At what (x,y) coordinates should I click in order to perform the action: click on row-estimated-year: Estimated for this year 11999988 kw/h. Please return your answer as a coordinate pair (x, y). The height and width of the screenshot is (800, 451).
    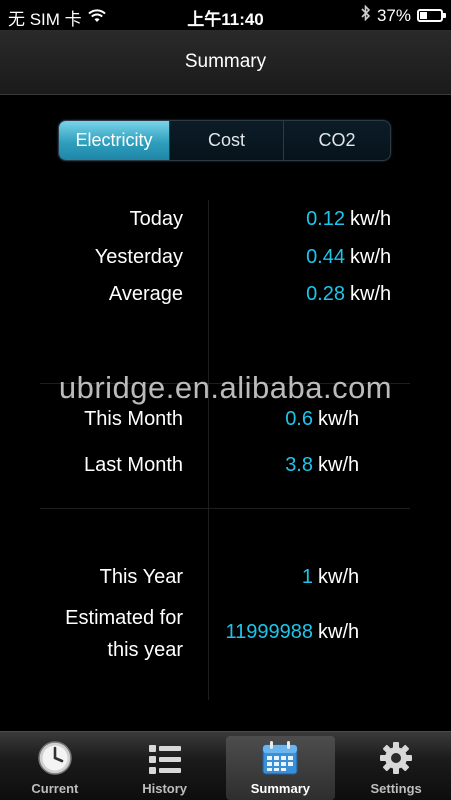
    Looking at the image, I should click on (225, 635).